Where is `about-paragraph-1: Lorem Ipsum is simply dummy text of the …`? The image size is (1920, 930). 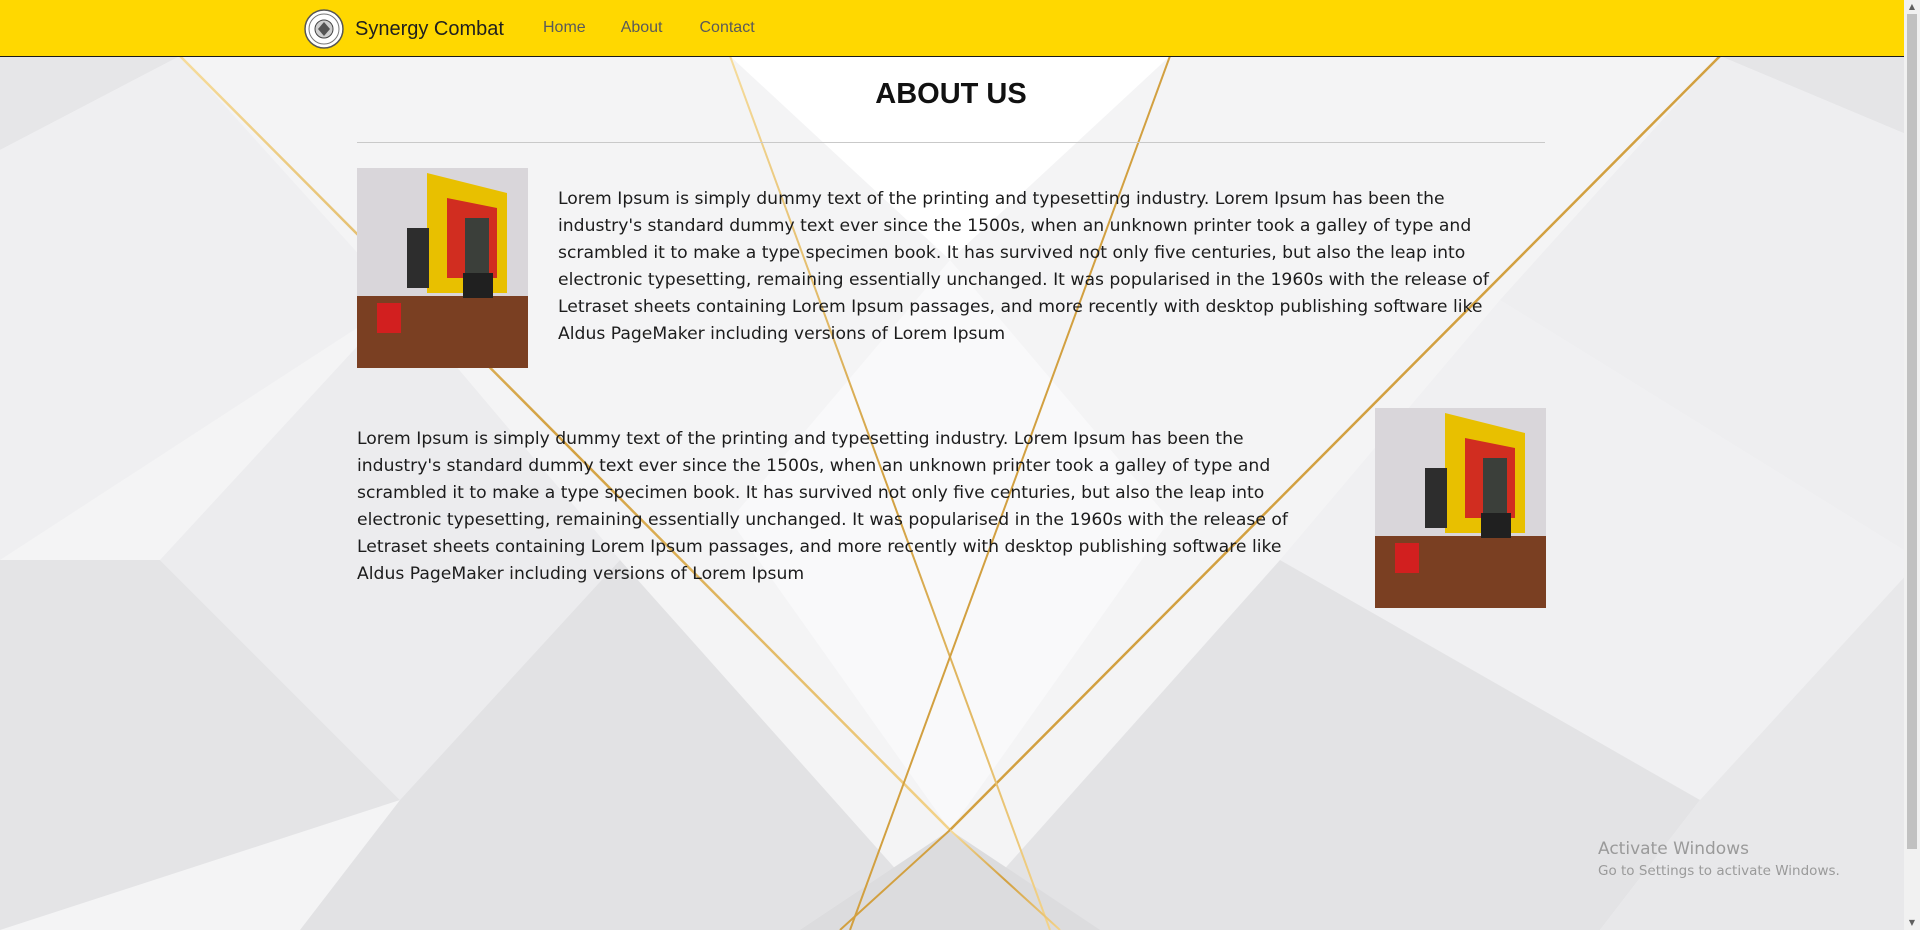
about-paragraph-1: Lorem Ipsum is simply dummy text of the … is located at coordinates (1023, 266).